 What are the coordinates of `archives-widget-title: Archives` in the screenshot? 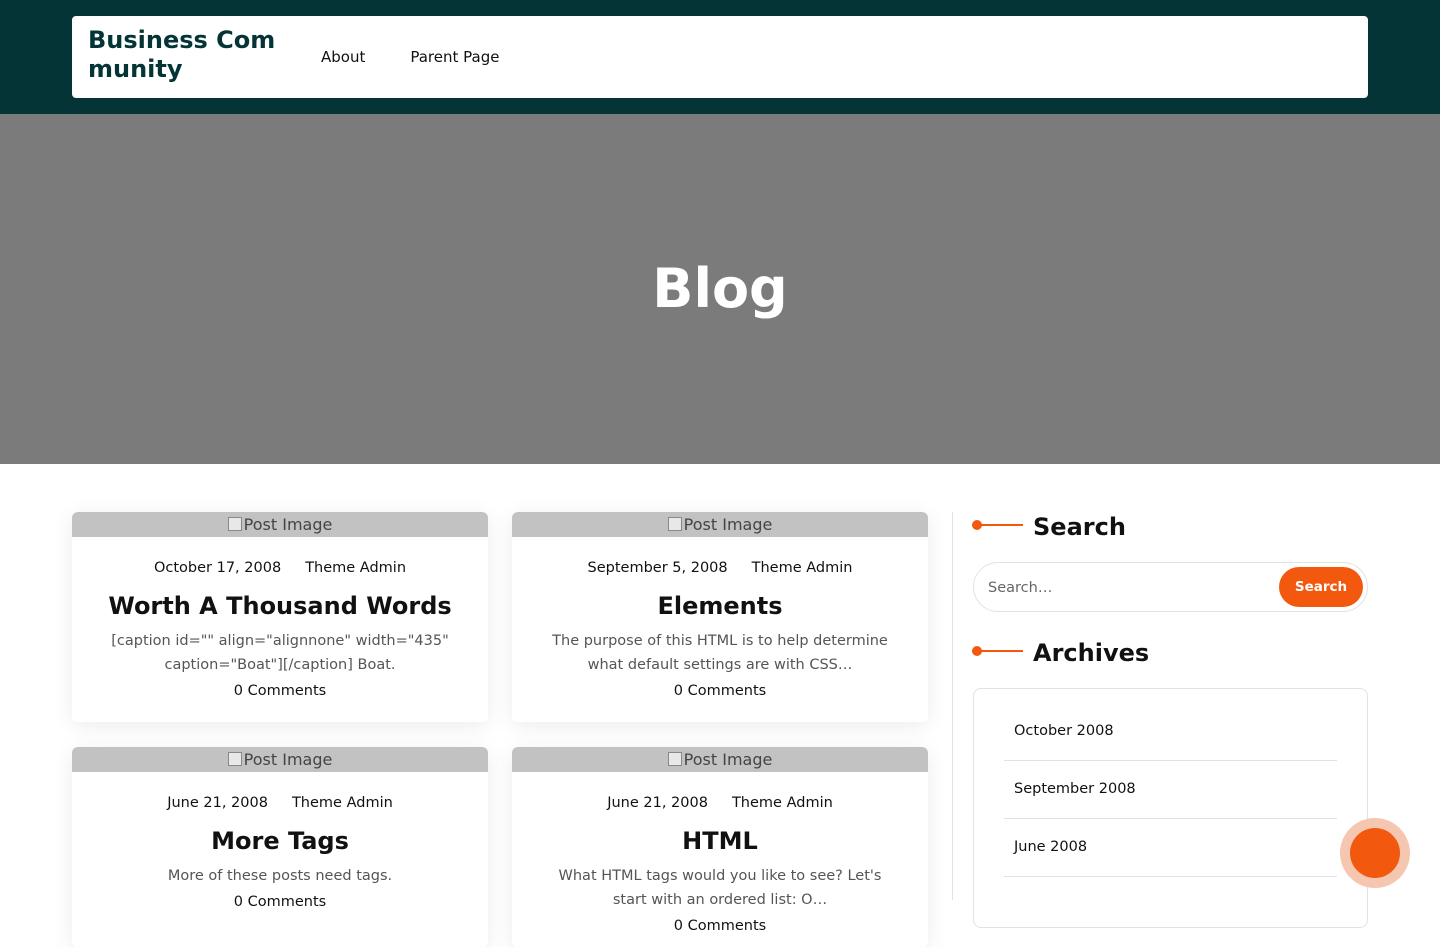 It's located at (1061, 653).